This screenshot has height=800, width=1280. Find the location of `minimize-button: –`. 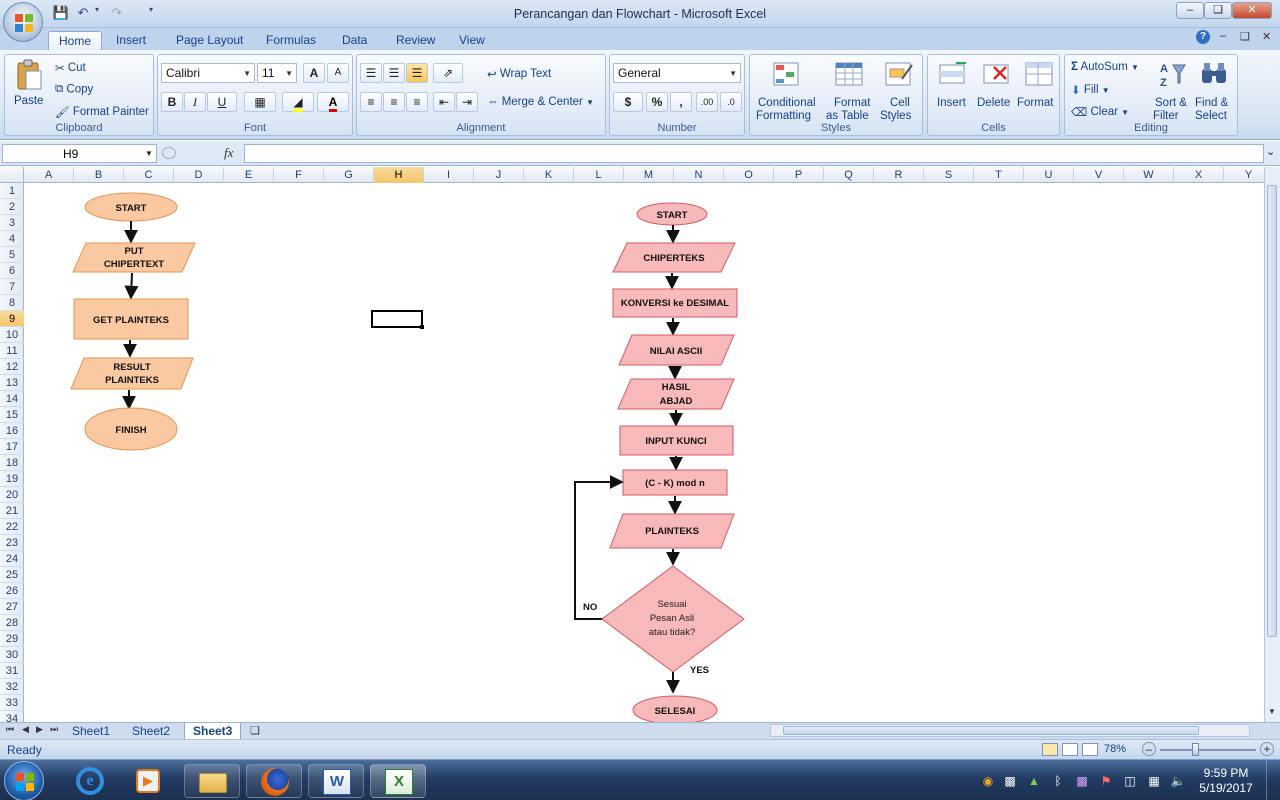

minimize-button: – is located at coordinates (1190, 10).